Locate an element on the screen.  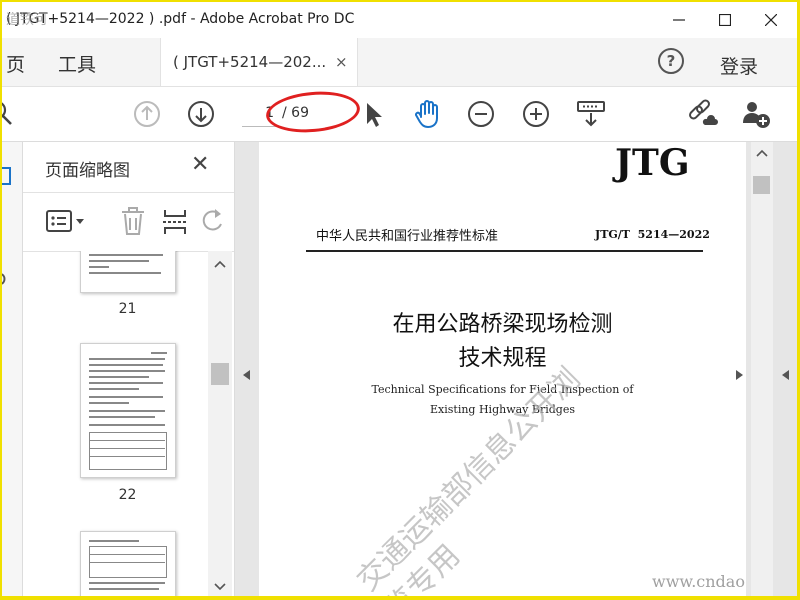
document-scrollbar is located at coordinates (762, 369).